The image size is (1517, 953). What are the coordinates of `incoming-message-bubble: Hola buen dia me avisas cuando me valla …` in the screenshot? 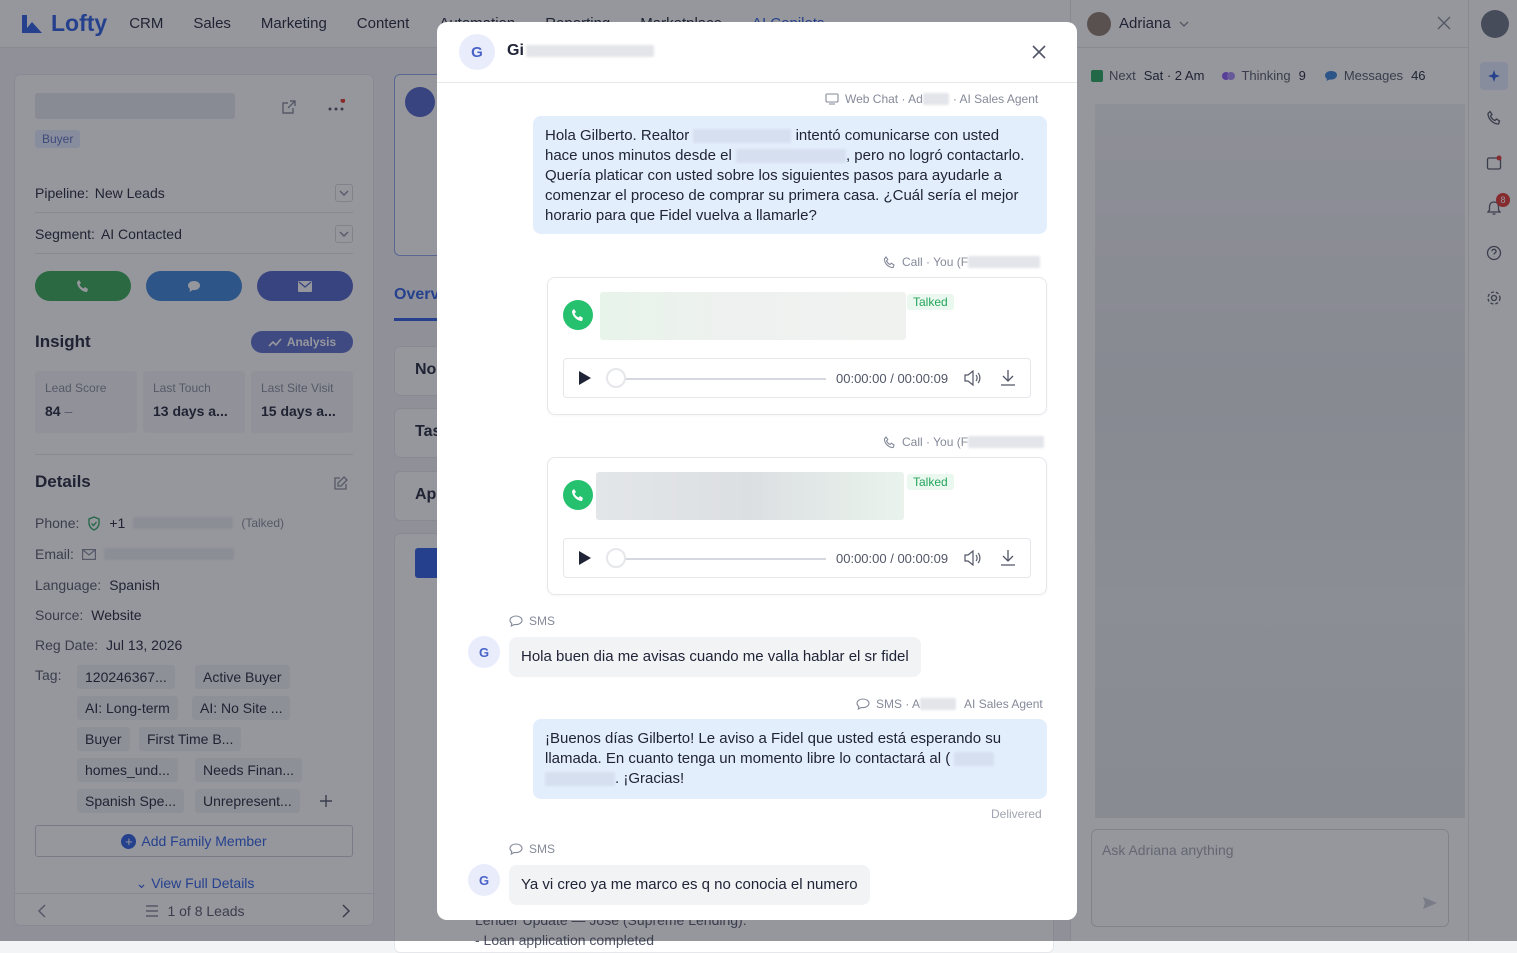 It's located at (715, 657).